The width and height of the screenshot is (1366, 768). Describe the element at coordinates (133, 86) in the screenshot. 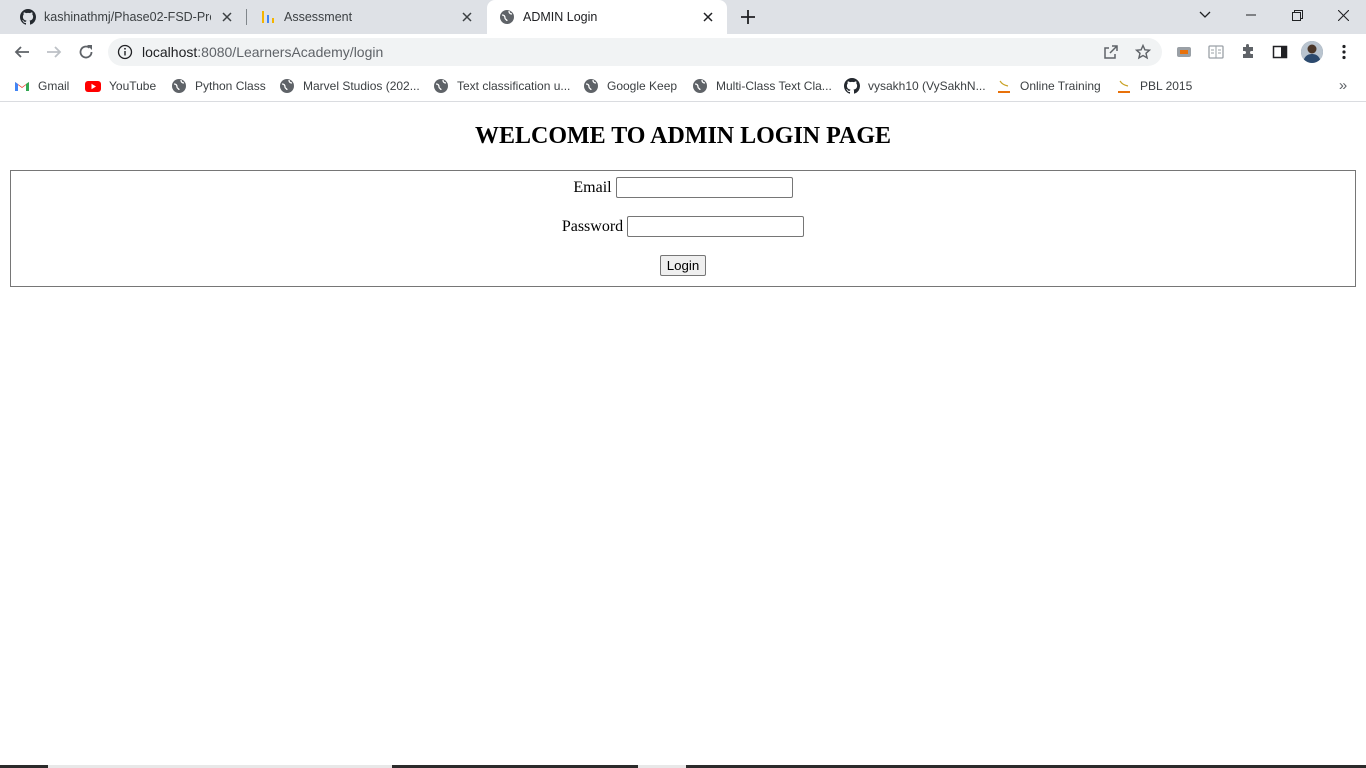

I see `bookmark-label: YouTube` at that location.